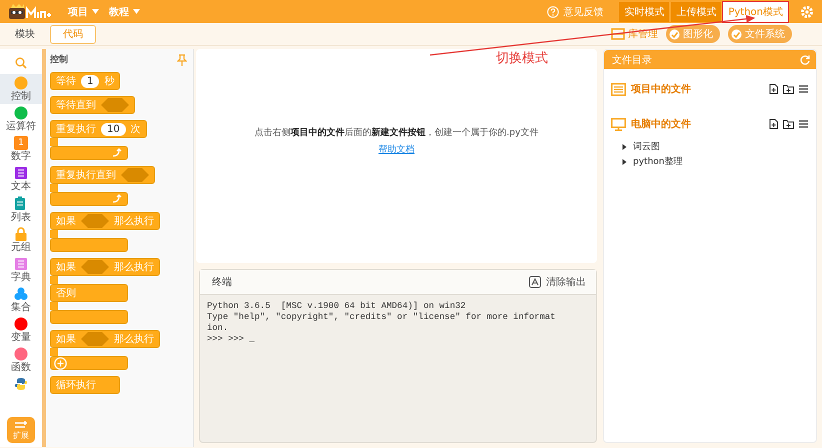 The height and width of the screenshot is (448, 822). What do you see at coordinates (696, 12) in the screenshot?
I see `mode-tab: 上传模式` at bounding box center [696, 12].